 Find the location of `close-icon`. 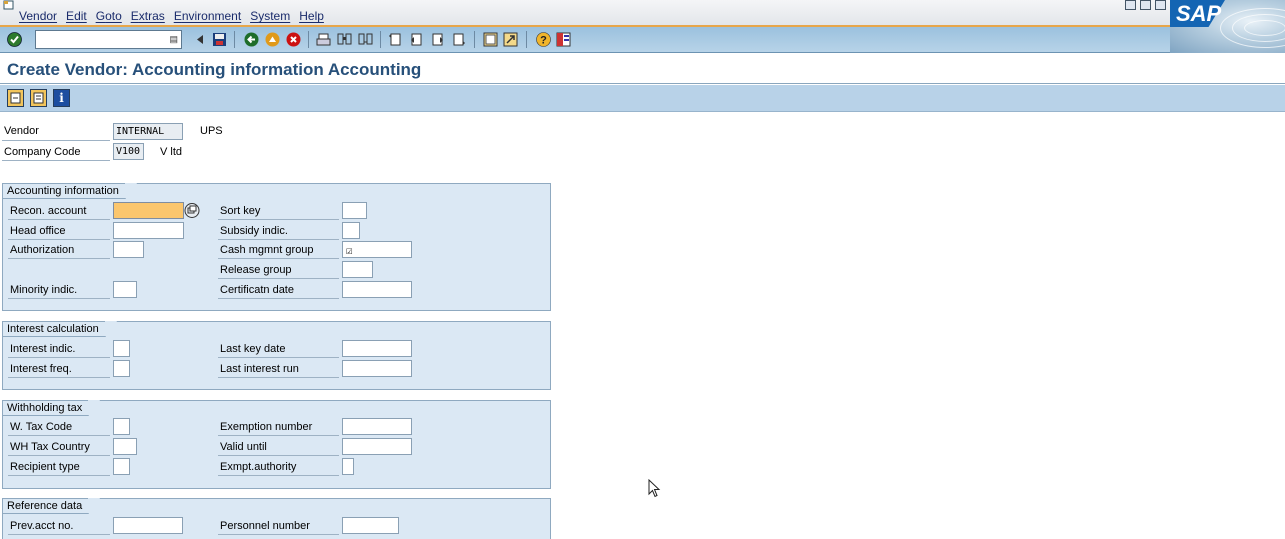

close-icon is located at coordinates (1160, 5).